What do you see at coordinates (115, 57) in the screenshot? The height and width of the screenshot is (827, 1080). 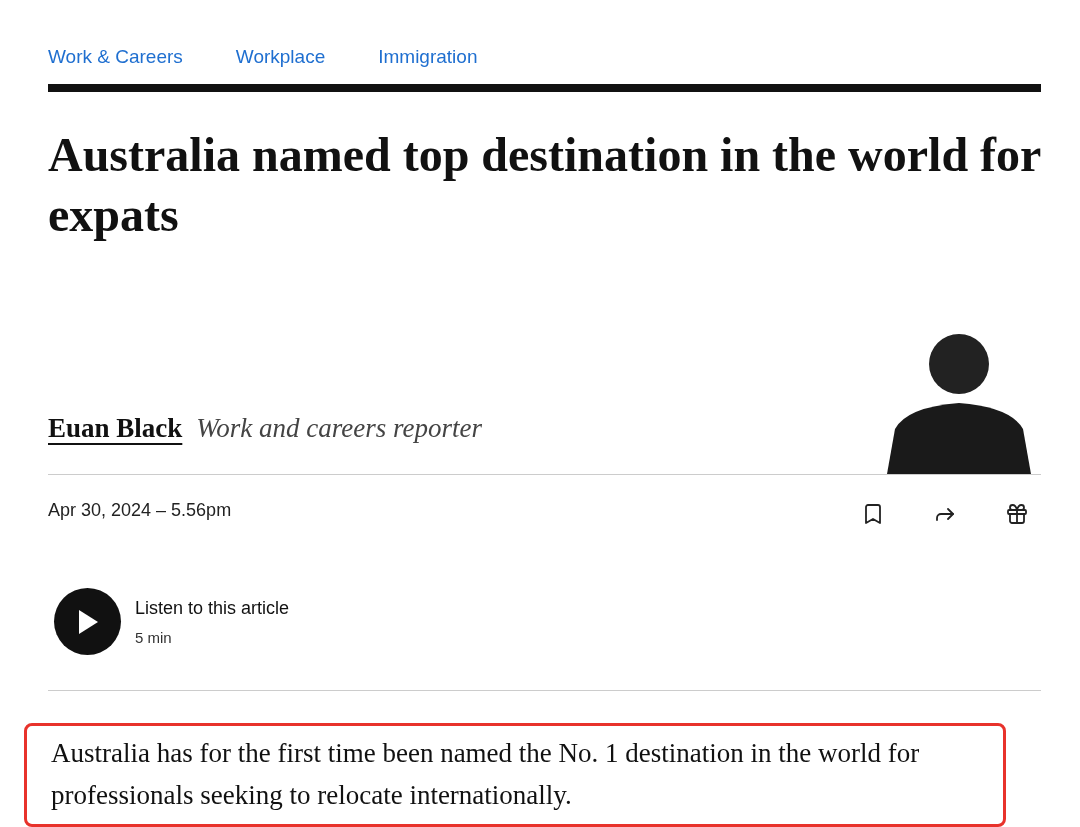 I see `nav-link: Work & Careers` at bounding box center [115, 57].